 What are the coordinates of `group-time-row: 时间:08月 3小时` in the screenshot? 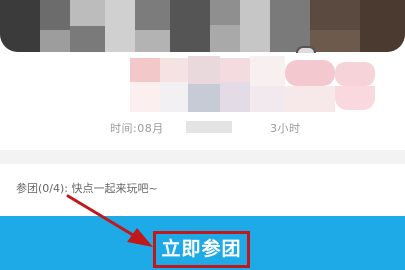 It's located at (220, 127).